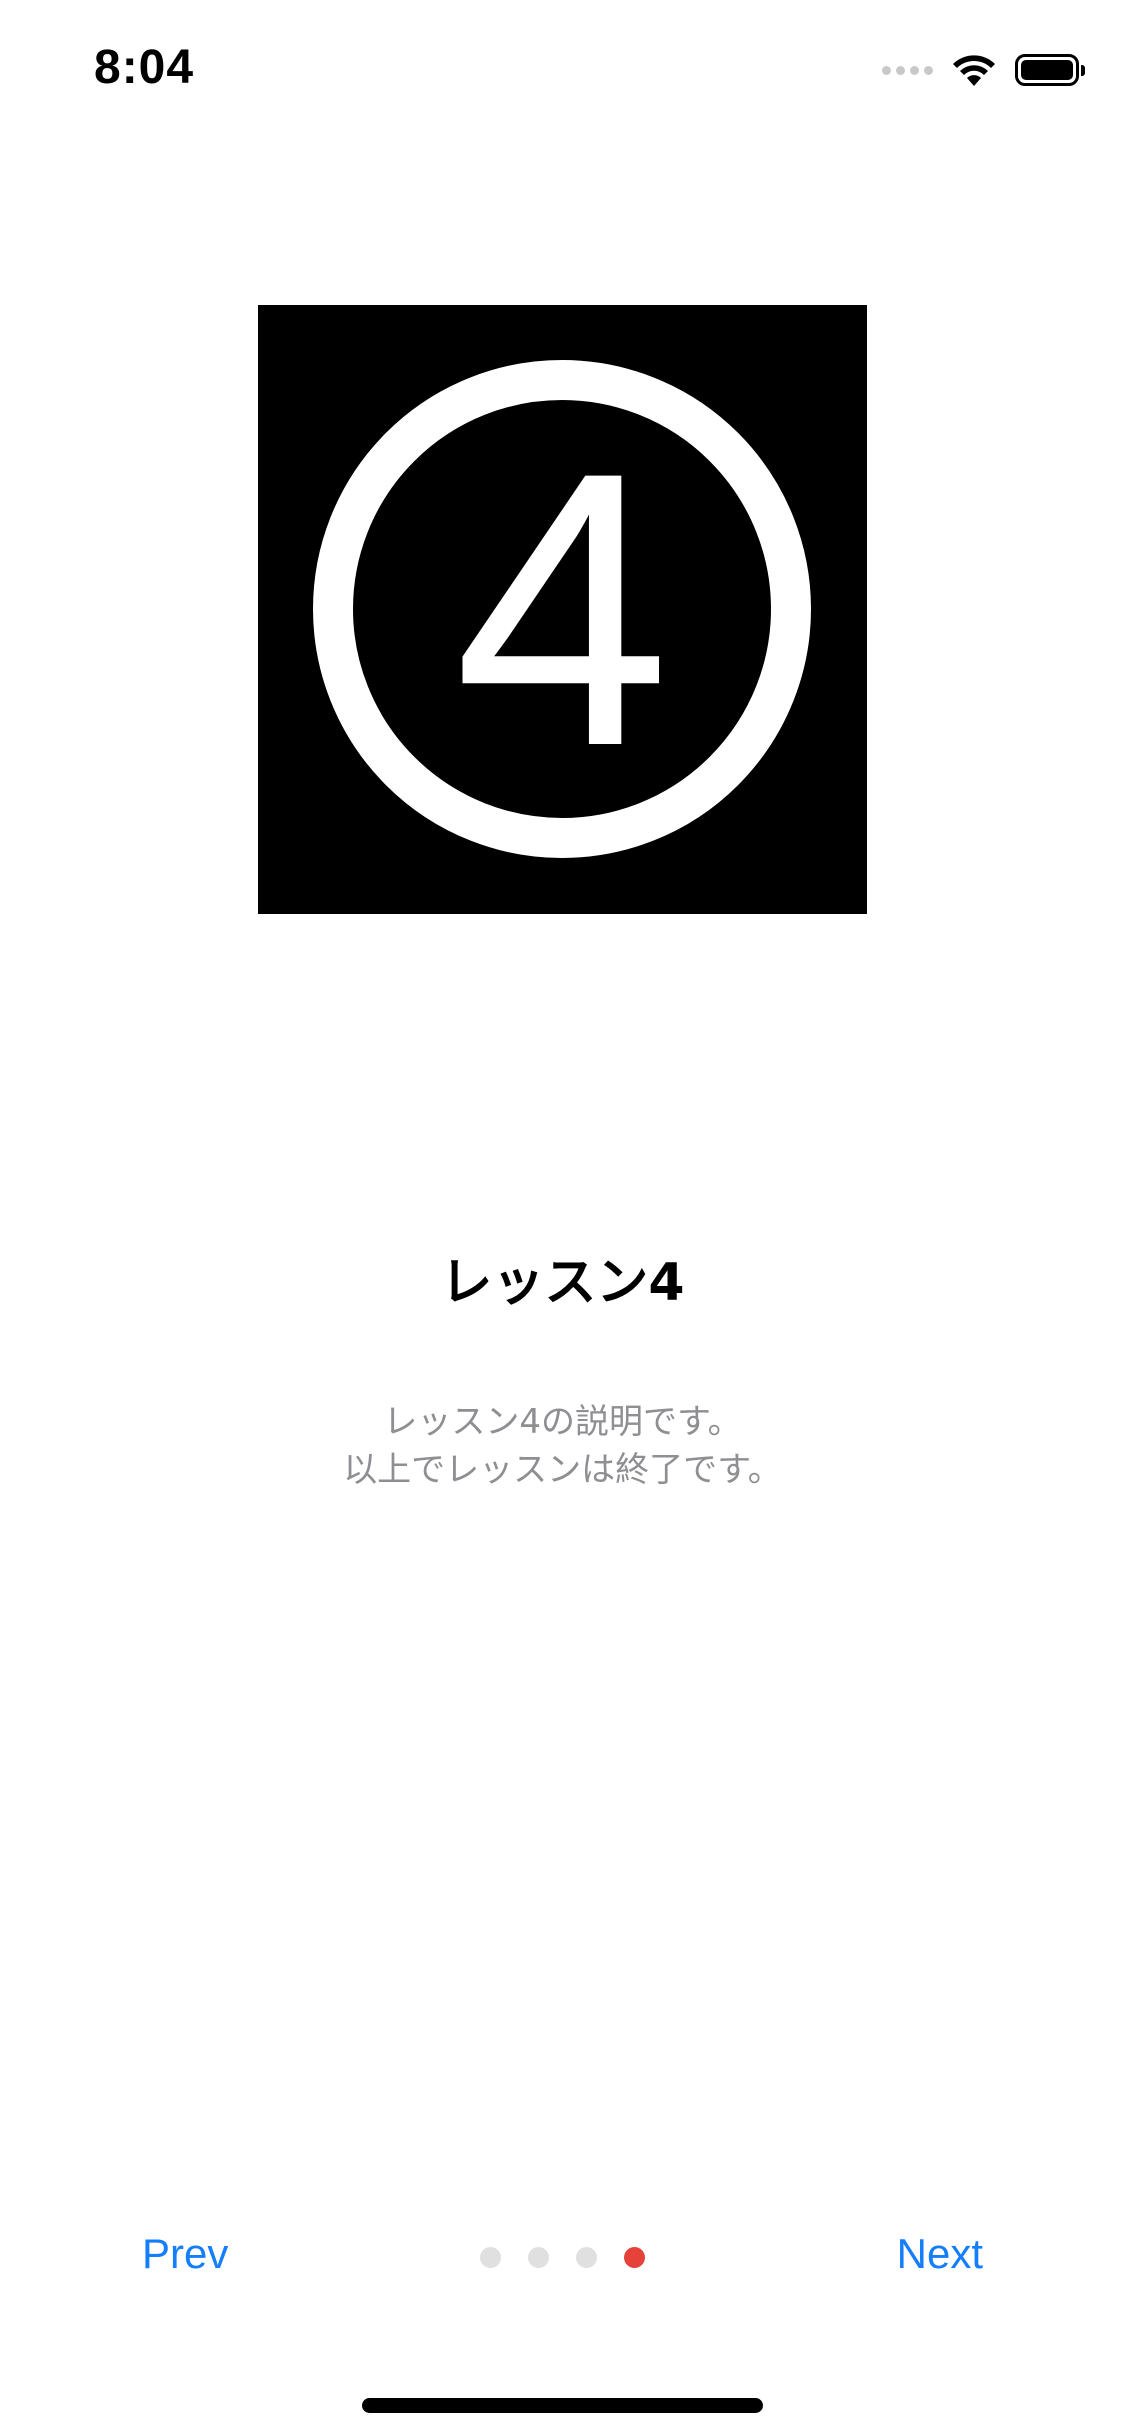  I want to click on status-time: 8:04, so click(144, 67).